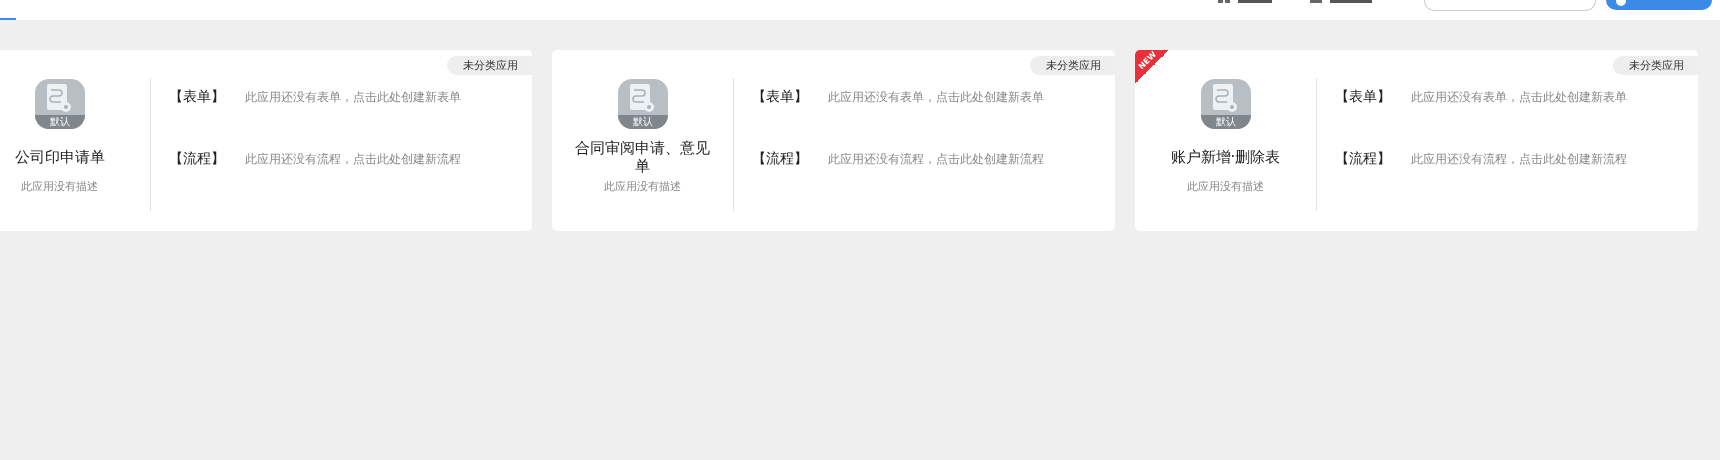  I want to click on app-title: 合同审阅申请、意见单, so click(642, 157).